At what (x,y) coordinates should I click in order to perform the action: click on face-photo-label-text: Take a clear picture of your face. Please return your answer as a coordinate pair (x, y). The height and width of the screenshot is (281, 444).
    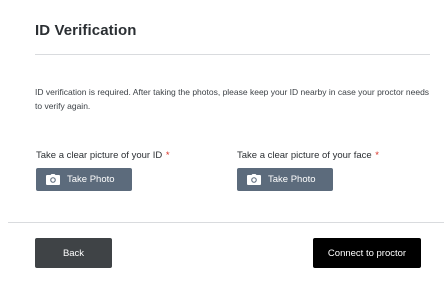
    Looking at the image, I should click on (304, 155).